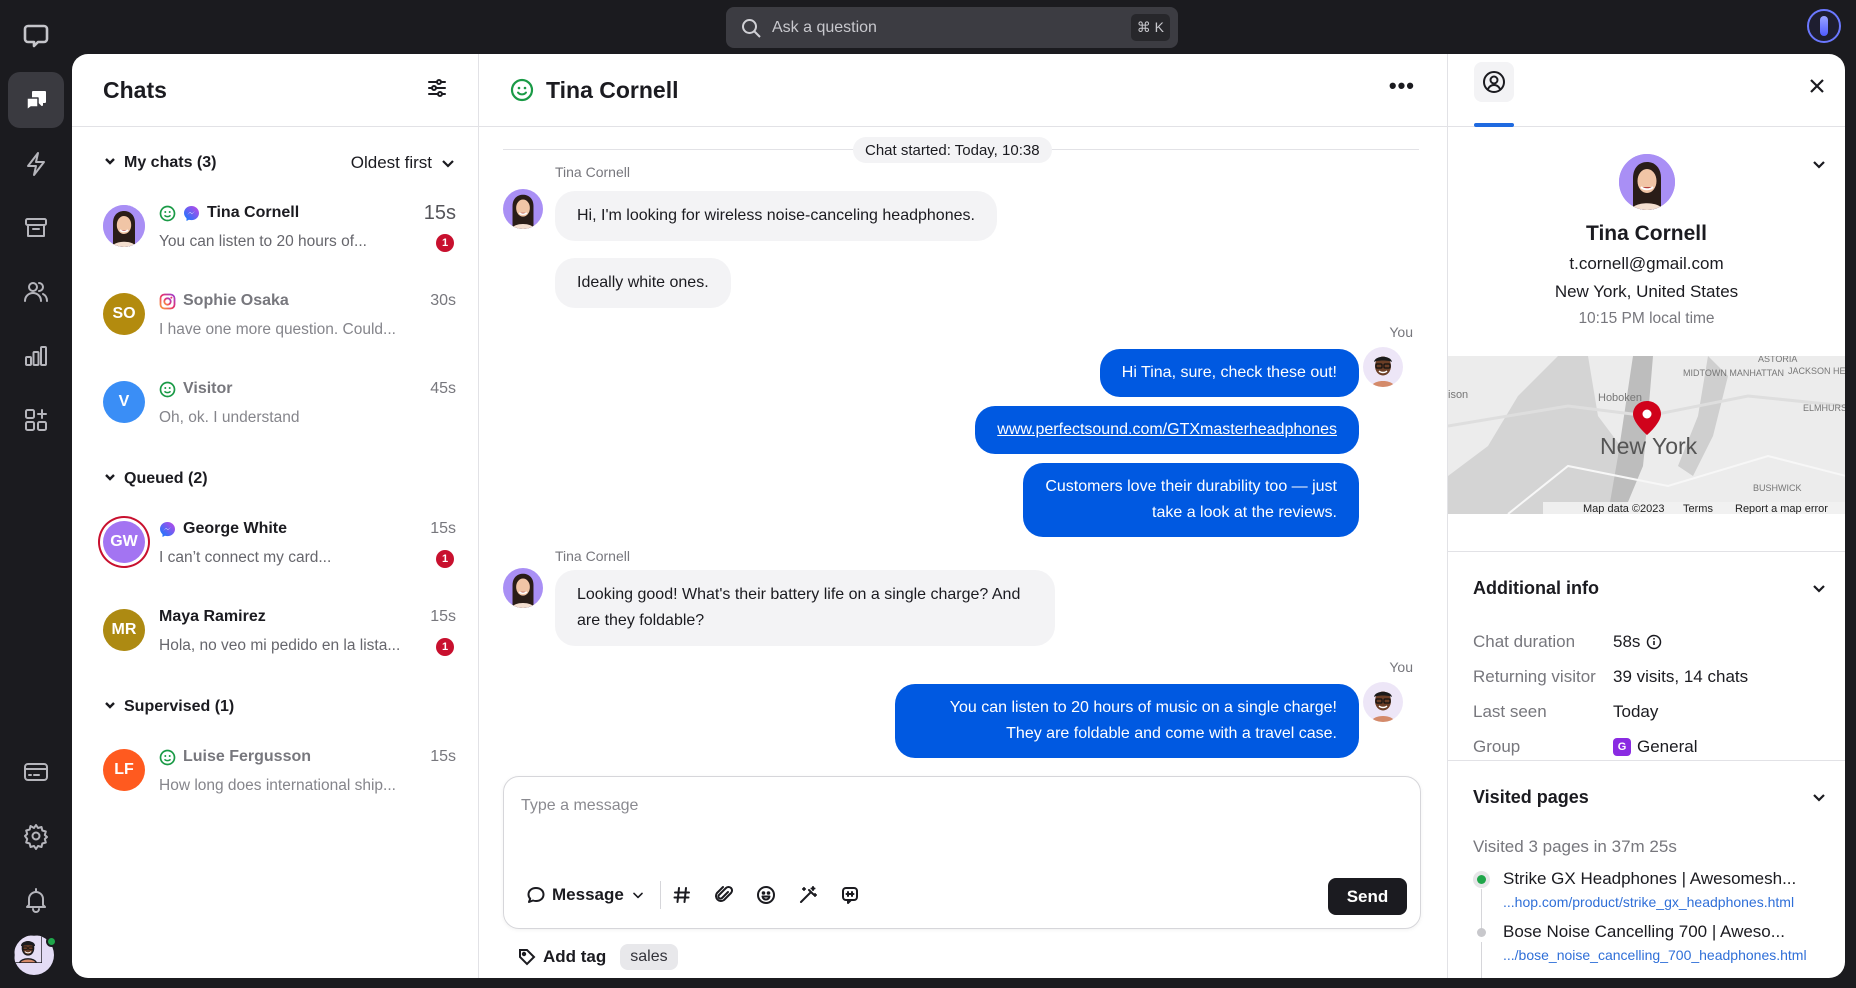 Image resolution: width=1856 pixels, height=988 pixels. What do you see at coordinates (1497, 746) in the screenshot?
I see `info-key: Group` at bounding box center [1497, 746].